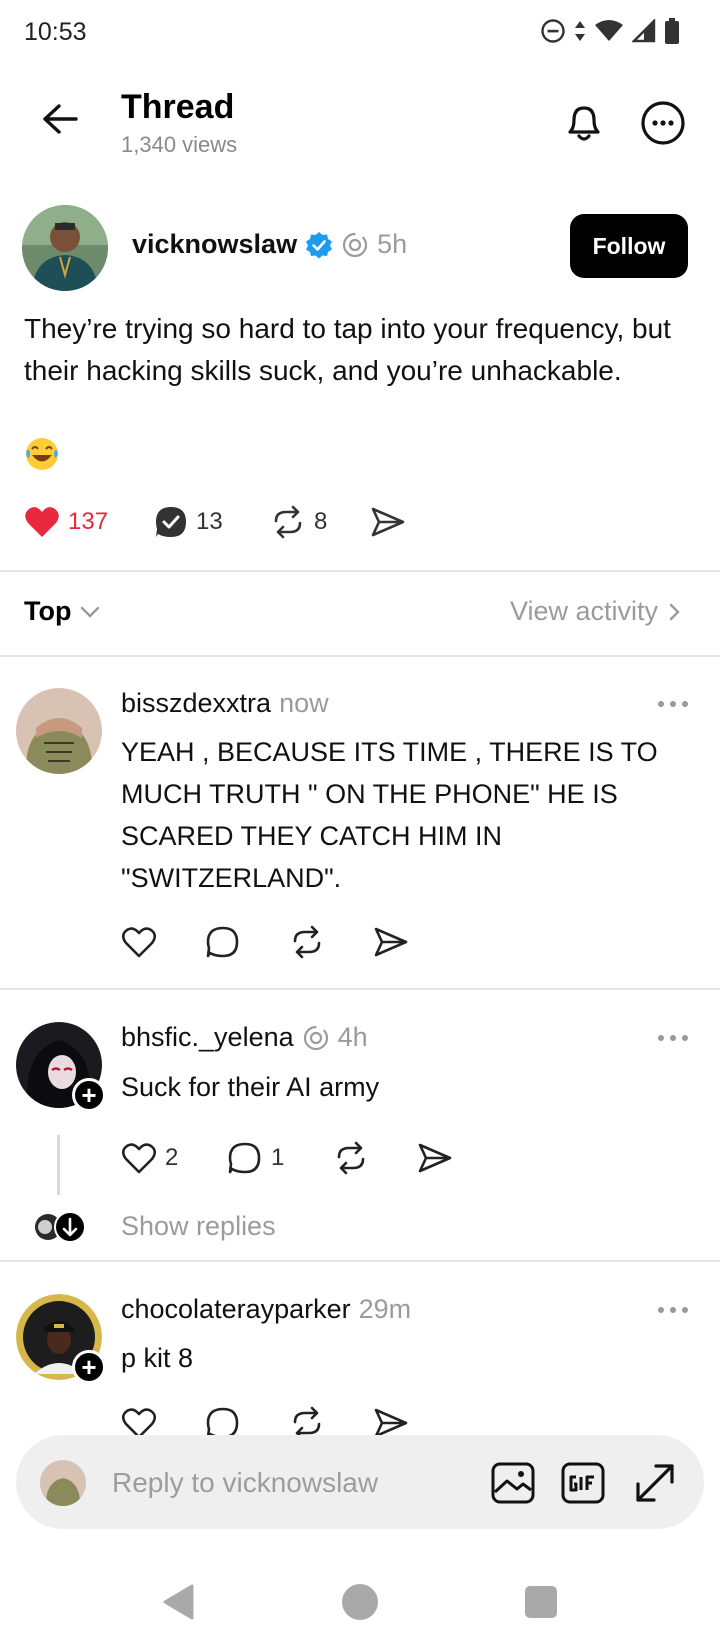 The width and height of the screenshot is (720, 1650). I want to click on gif-button, so click(583, 1483).